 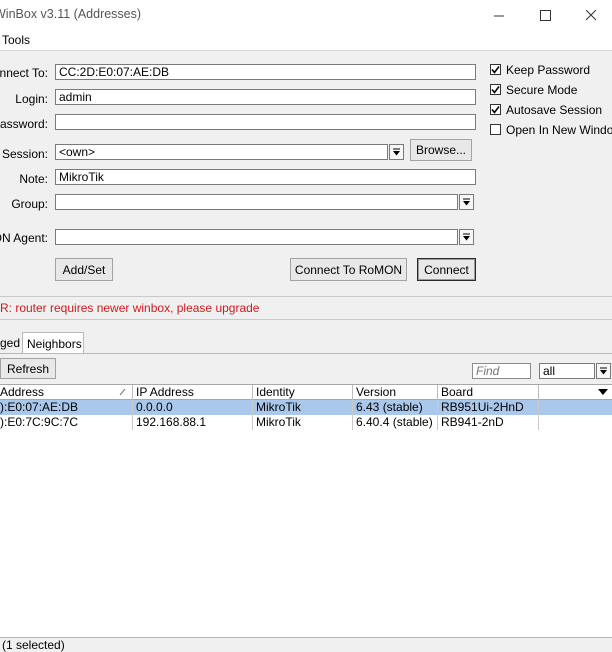 I want to click on romon-agent-dropdown-button, so click(x=466, y=237).